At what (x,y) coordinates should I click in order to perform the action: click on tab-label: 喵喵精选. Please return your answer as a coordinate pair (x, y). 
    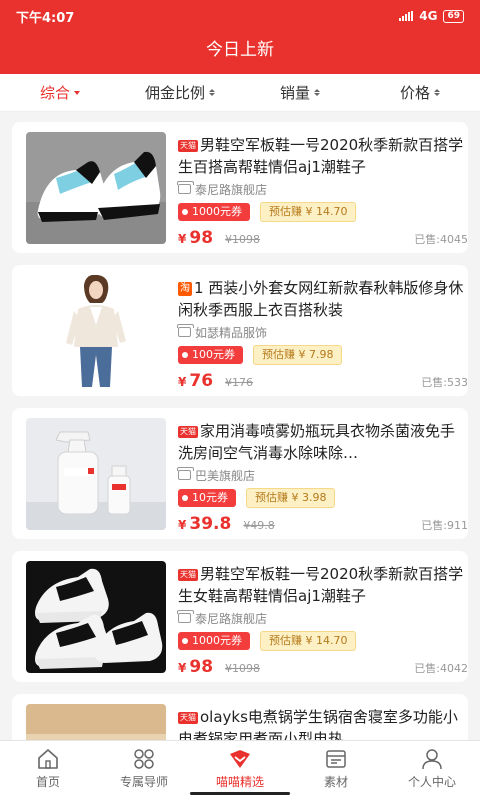
    Looking at the image, I should click on (239, 782).